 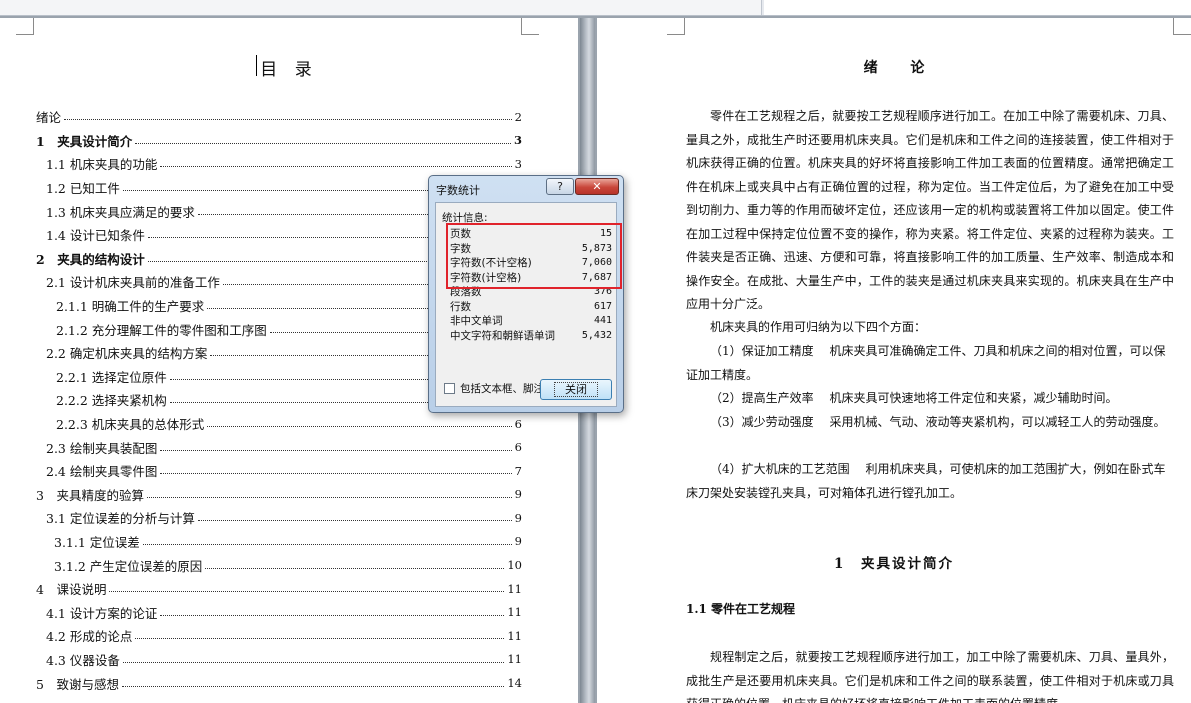 What do you see at coordinates (90, 495) in the screenshot?
I see `toc-entry-text: 3 夹具精度的验算` at bounding box center [90, 495].